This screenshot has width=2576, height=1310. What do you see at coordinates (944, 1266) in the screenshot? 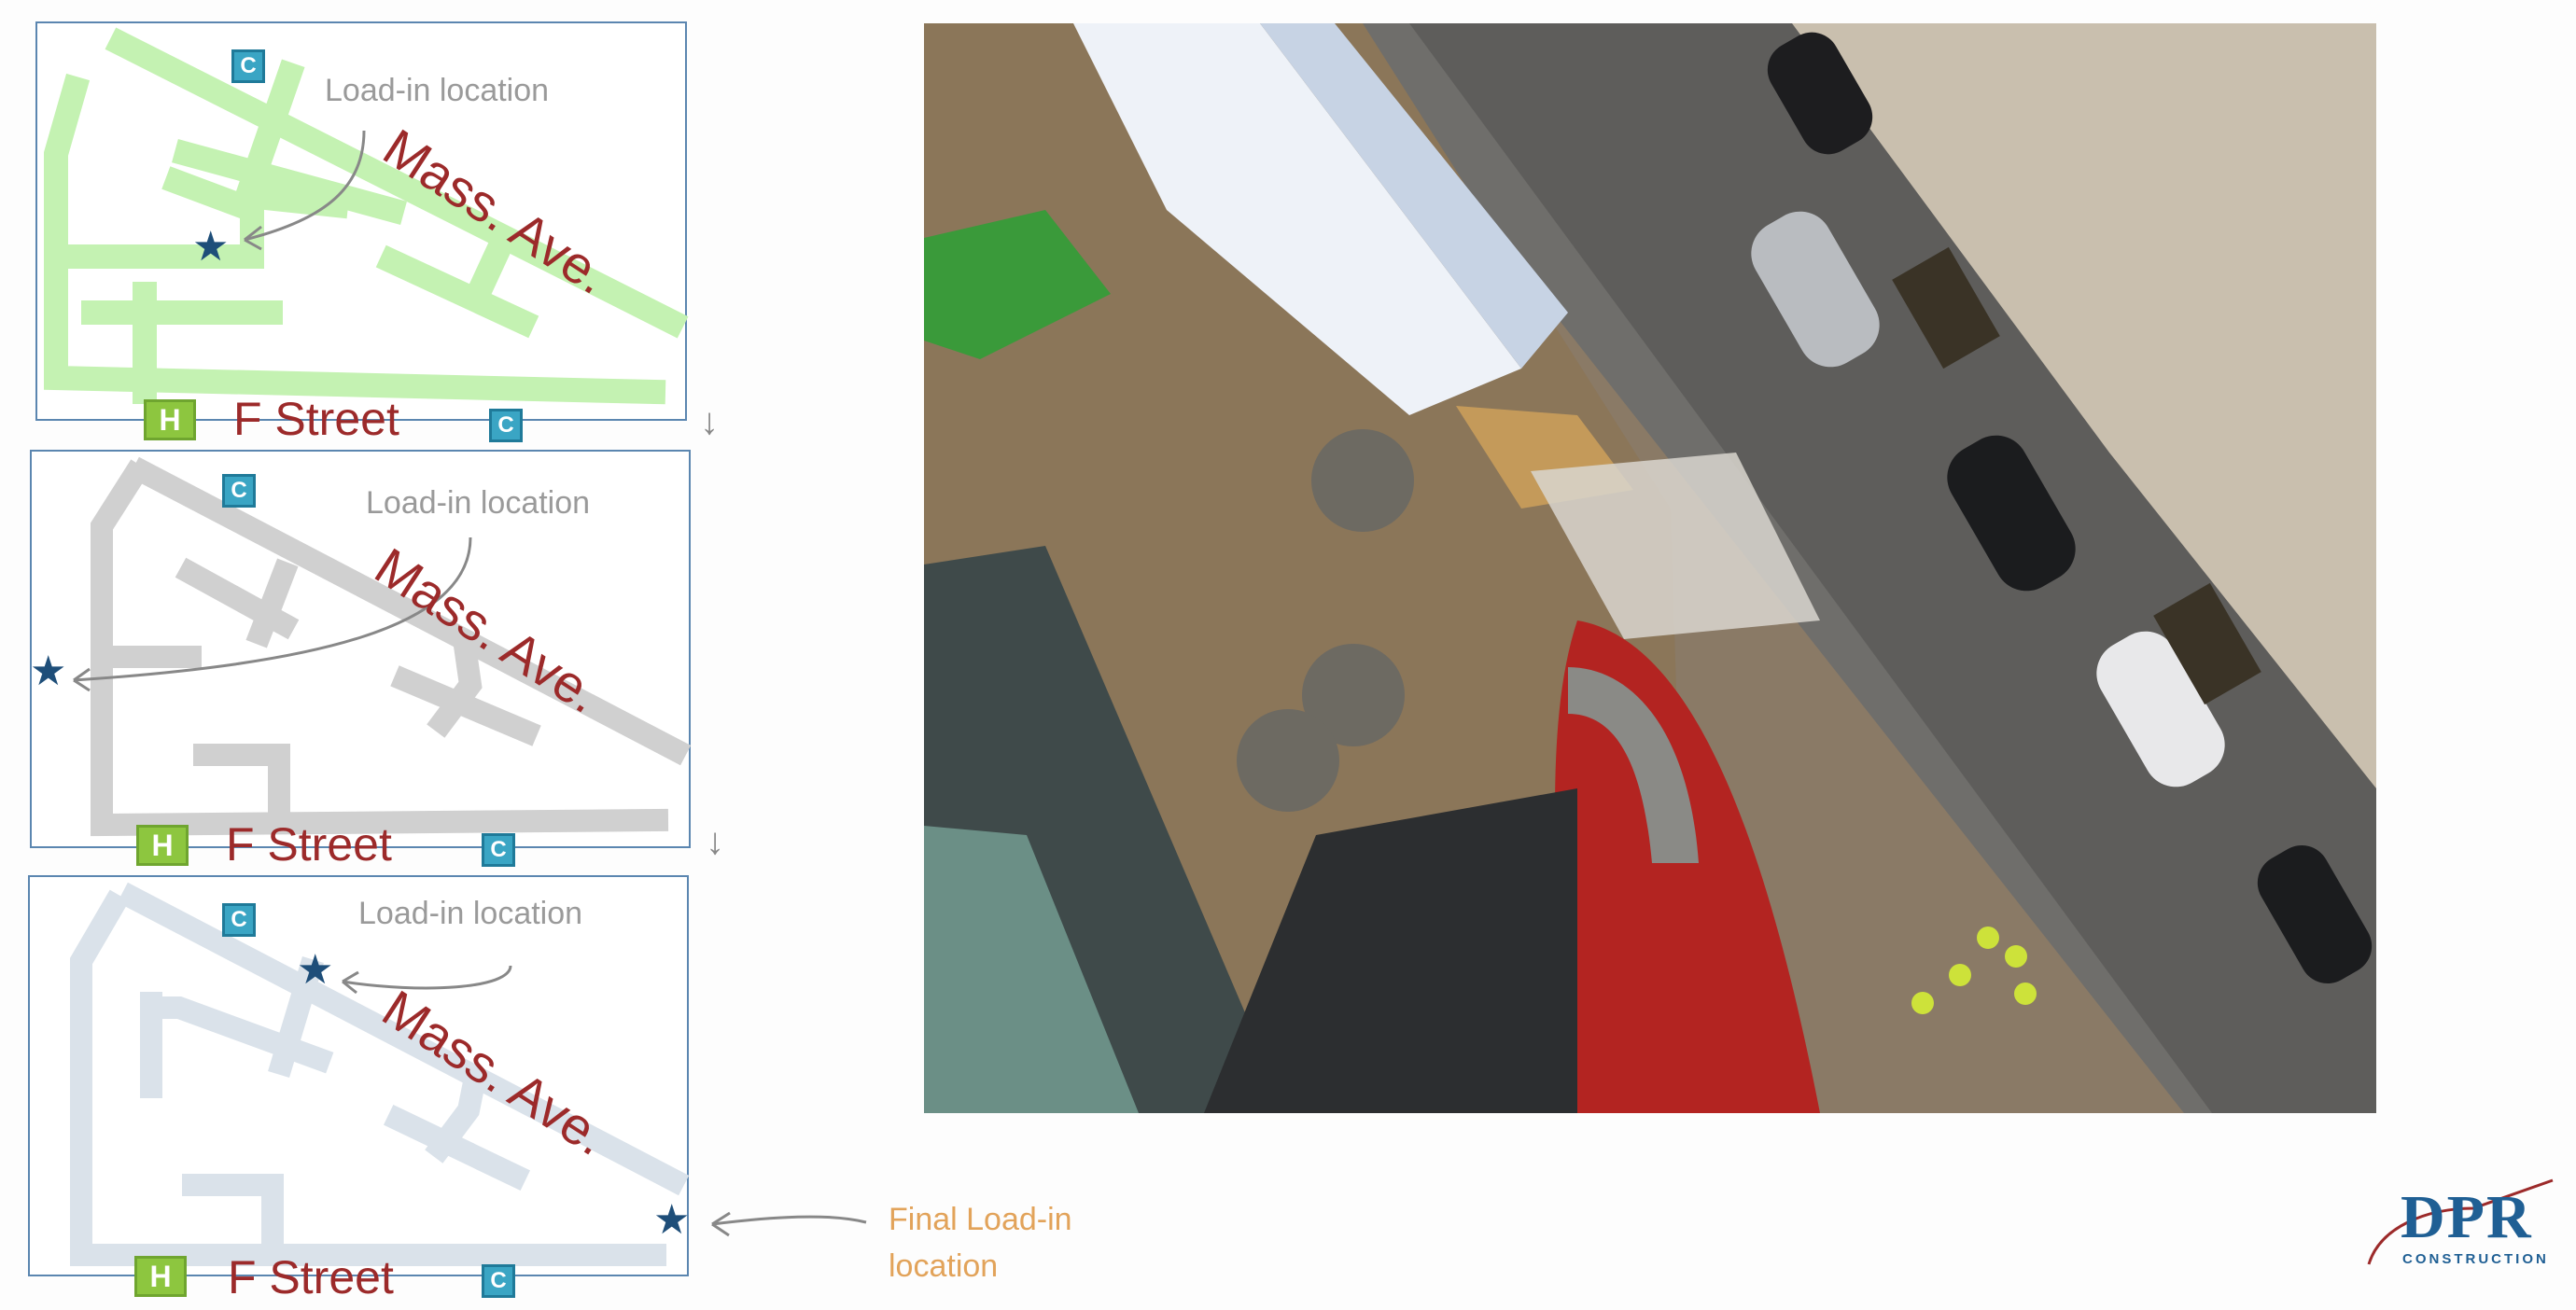
I see `final-label-line2: location` at bounding box center [944, 1266].